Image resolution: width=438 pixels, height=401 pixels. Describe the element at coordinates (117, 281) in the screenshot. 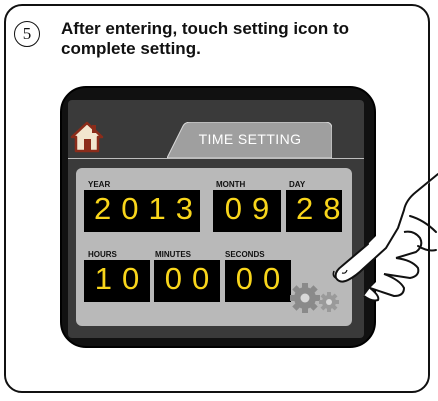

I see `hours-field: 10` at that location.